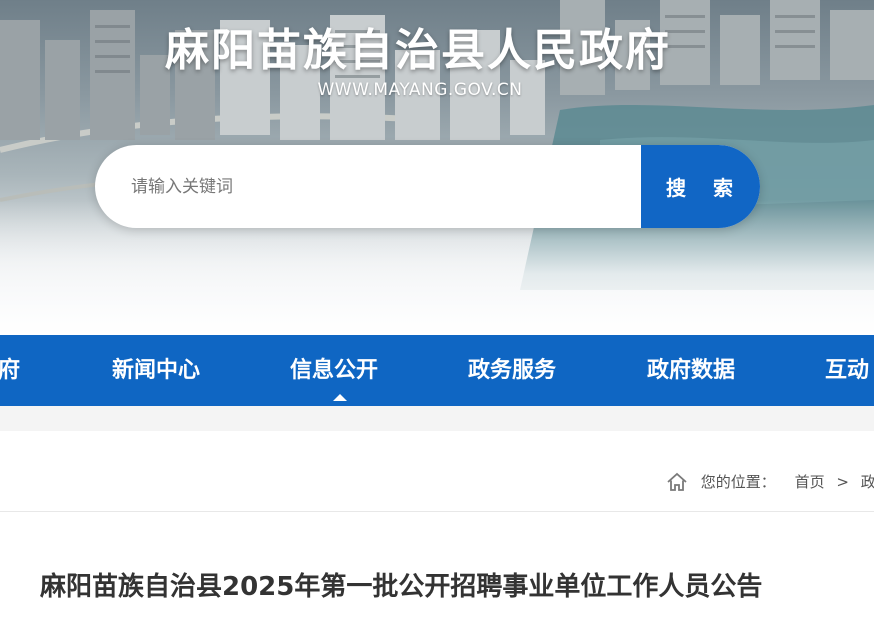 The image size is (874, 623). What do you see at coordinates (867, 481) in the screenshot?
I see `breadcrumb-section-link: 政务` at bounding box center [867, 481].